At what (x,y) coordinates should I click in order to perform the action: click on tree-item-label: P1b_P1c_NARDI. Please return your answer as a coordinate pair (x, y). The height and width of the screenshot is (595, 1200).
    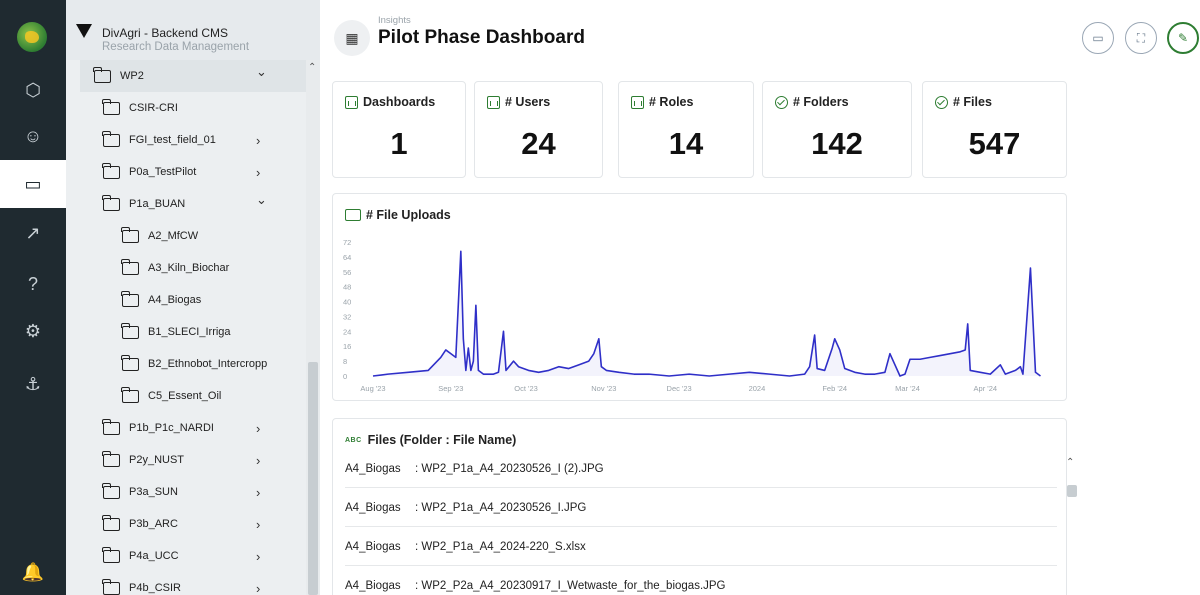
    Looking at the image, I should click on (171, 428).